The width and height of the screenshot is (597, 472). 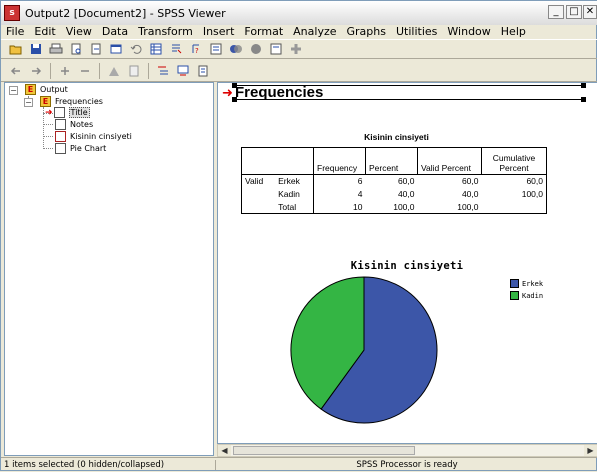 I want to click on go-to-data-icon, so click(x=156, y=49).